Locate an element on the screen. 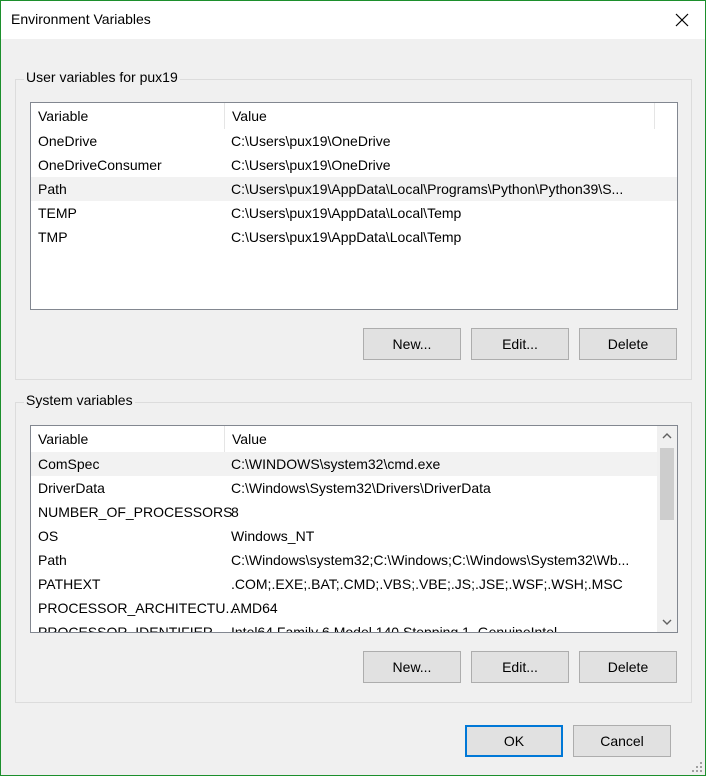 The height and width of the screenshot is (776, 706). user-row-variable: TMP is located at coordinates (53, 237).